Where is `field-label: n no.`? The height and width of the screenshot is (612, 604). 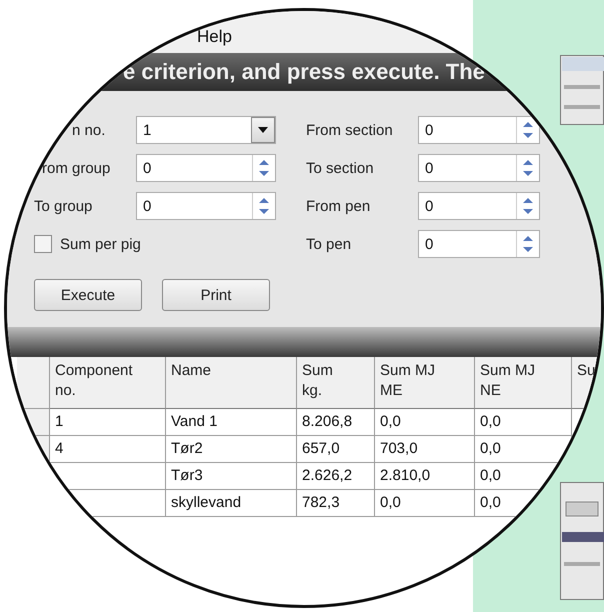 field-label: n no. is located at coordinates (88, 130).